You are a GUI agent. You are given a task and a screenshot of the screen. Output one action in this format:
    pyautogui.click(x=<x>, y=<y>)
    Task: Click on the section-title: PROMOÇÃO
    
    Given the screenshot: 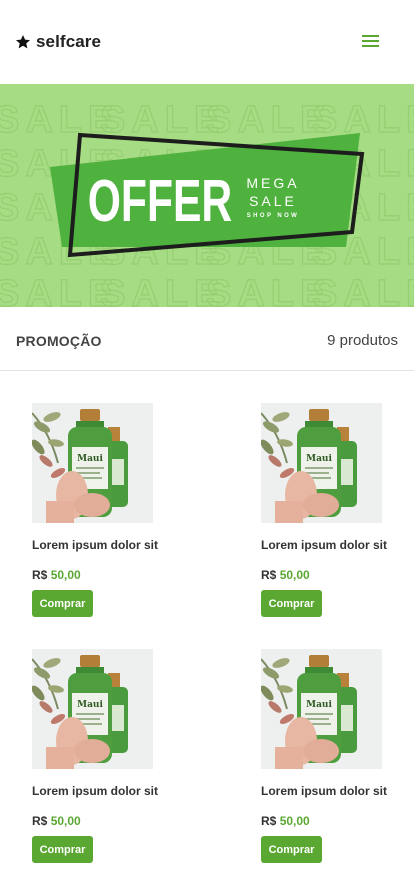 What is the action you would take?
    pyautogui.click(x=59, y=341)
    